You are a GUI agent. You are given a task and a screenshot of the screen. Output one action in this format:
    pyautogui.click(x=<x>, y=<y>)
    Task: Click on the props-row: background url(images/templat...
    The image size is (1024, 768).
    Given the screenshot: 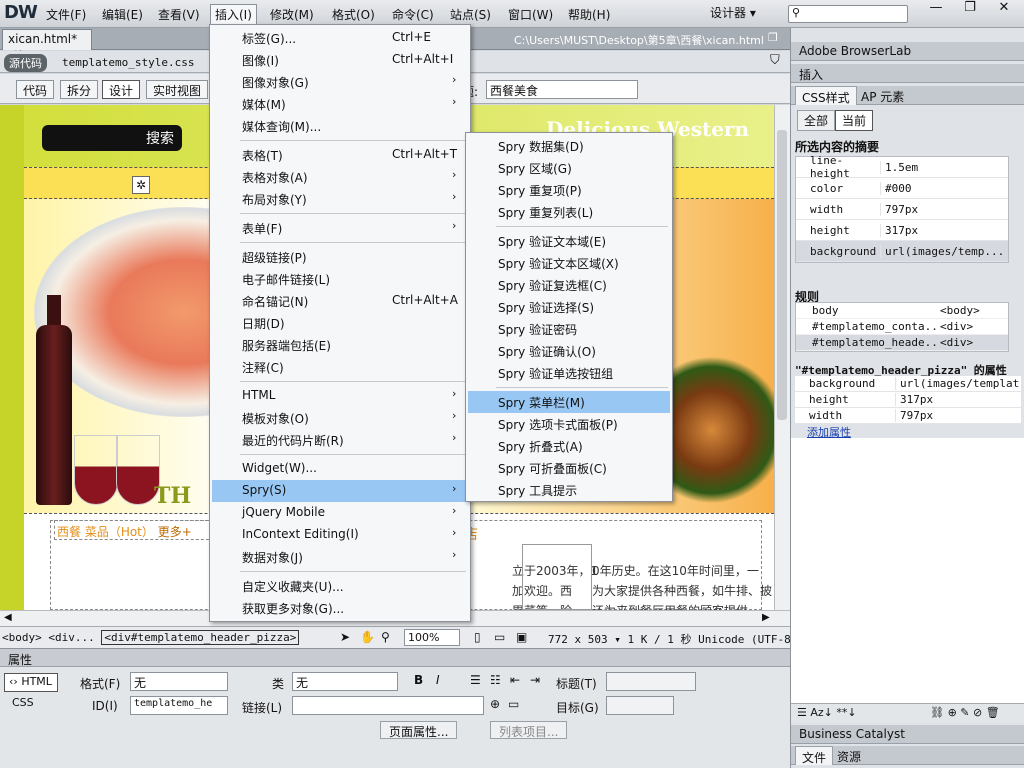 What is the action you would take?
    pyautogui.click(x=908, y=384)
    